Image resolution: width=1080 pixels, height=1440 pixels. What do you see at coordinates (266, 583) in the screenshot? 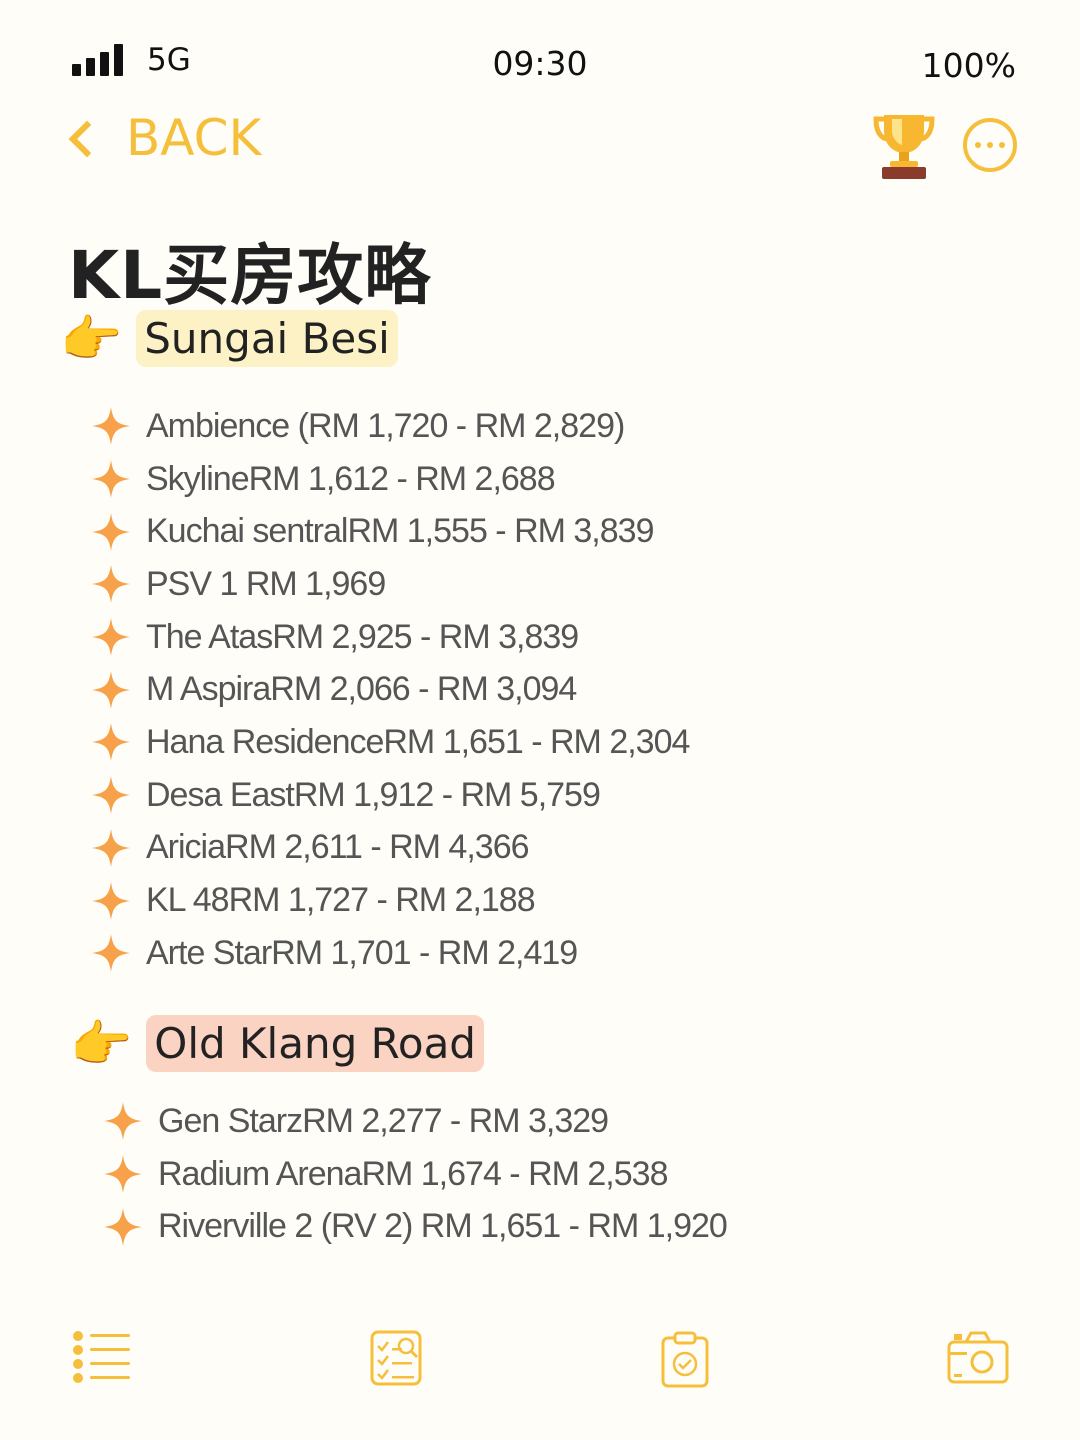
I see `property-price: PSV 1 RM 1,969` at bounding box center [266, 583].